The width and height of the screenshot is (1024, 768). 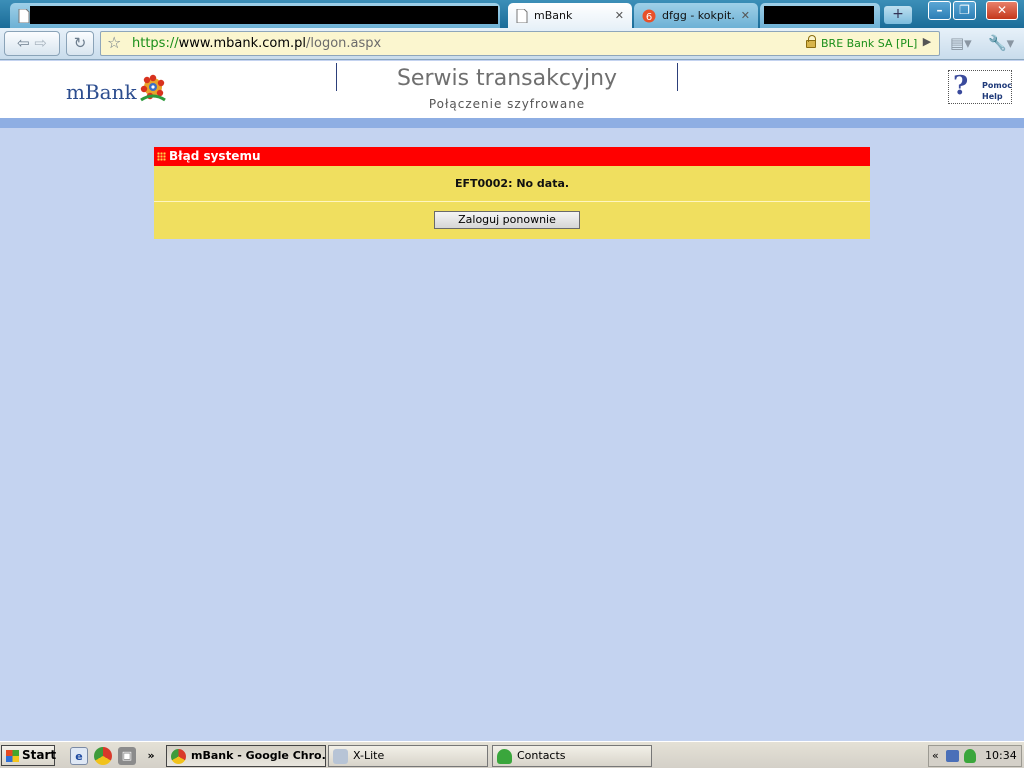 What do you see at coordinates (811, 41) in the screenshot?
I see `lock-icon` at bounding box center [811, 41].